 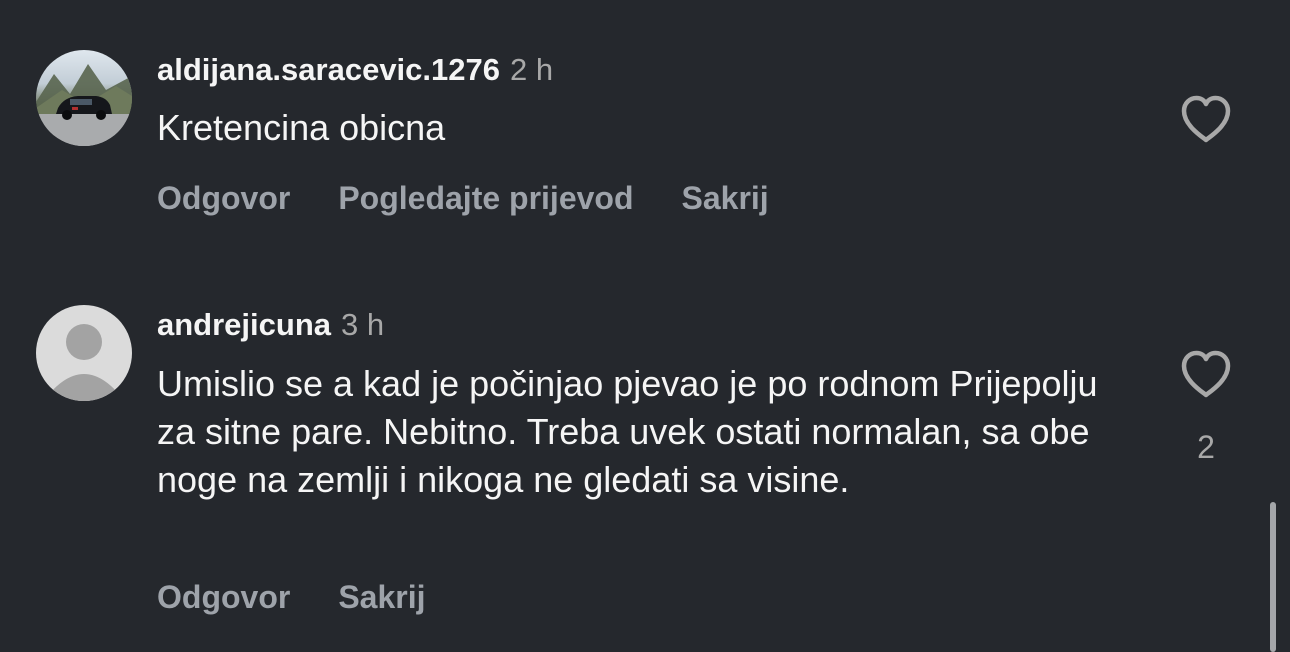 I want to click on scrollbar, so click(x=1273, y=577).